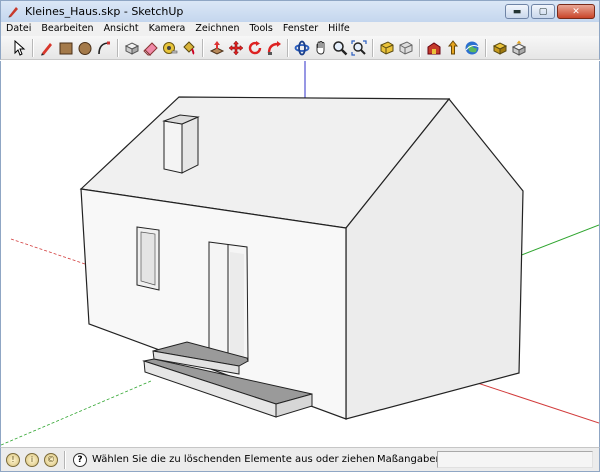 This screenshot has width=600, height=472. I want to click on menu-ansicht: Ansicht, so click(121, 29).